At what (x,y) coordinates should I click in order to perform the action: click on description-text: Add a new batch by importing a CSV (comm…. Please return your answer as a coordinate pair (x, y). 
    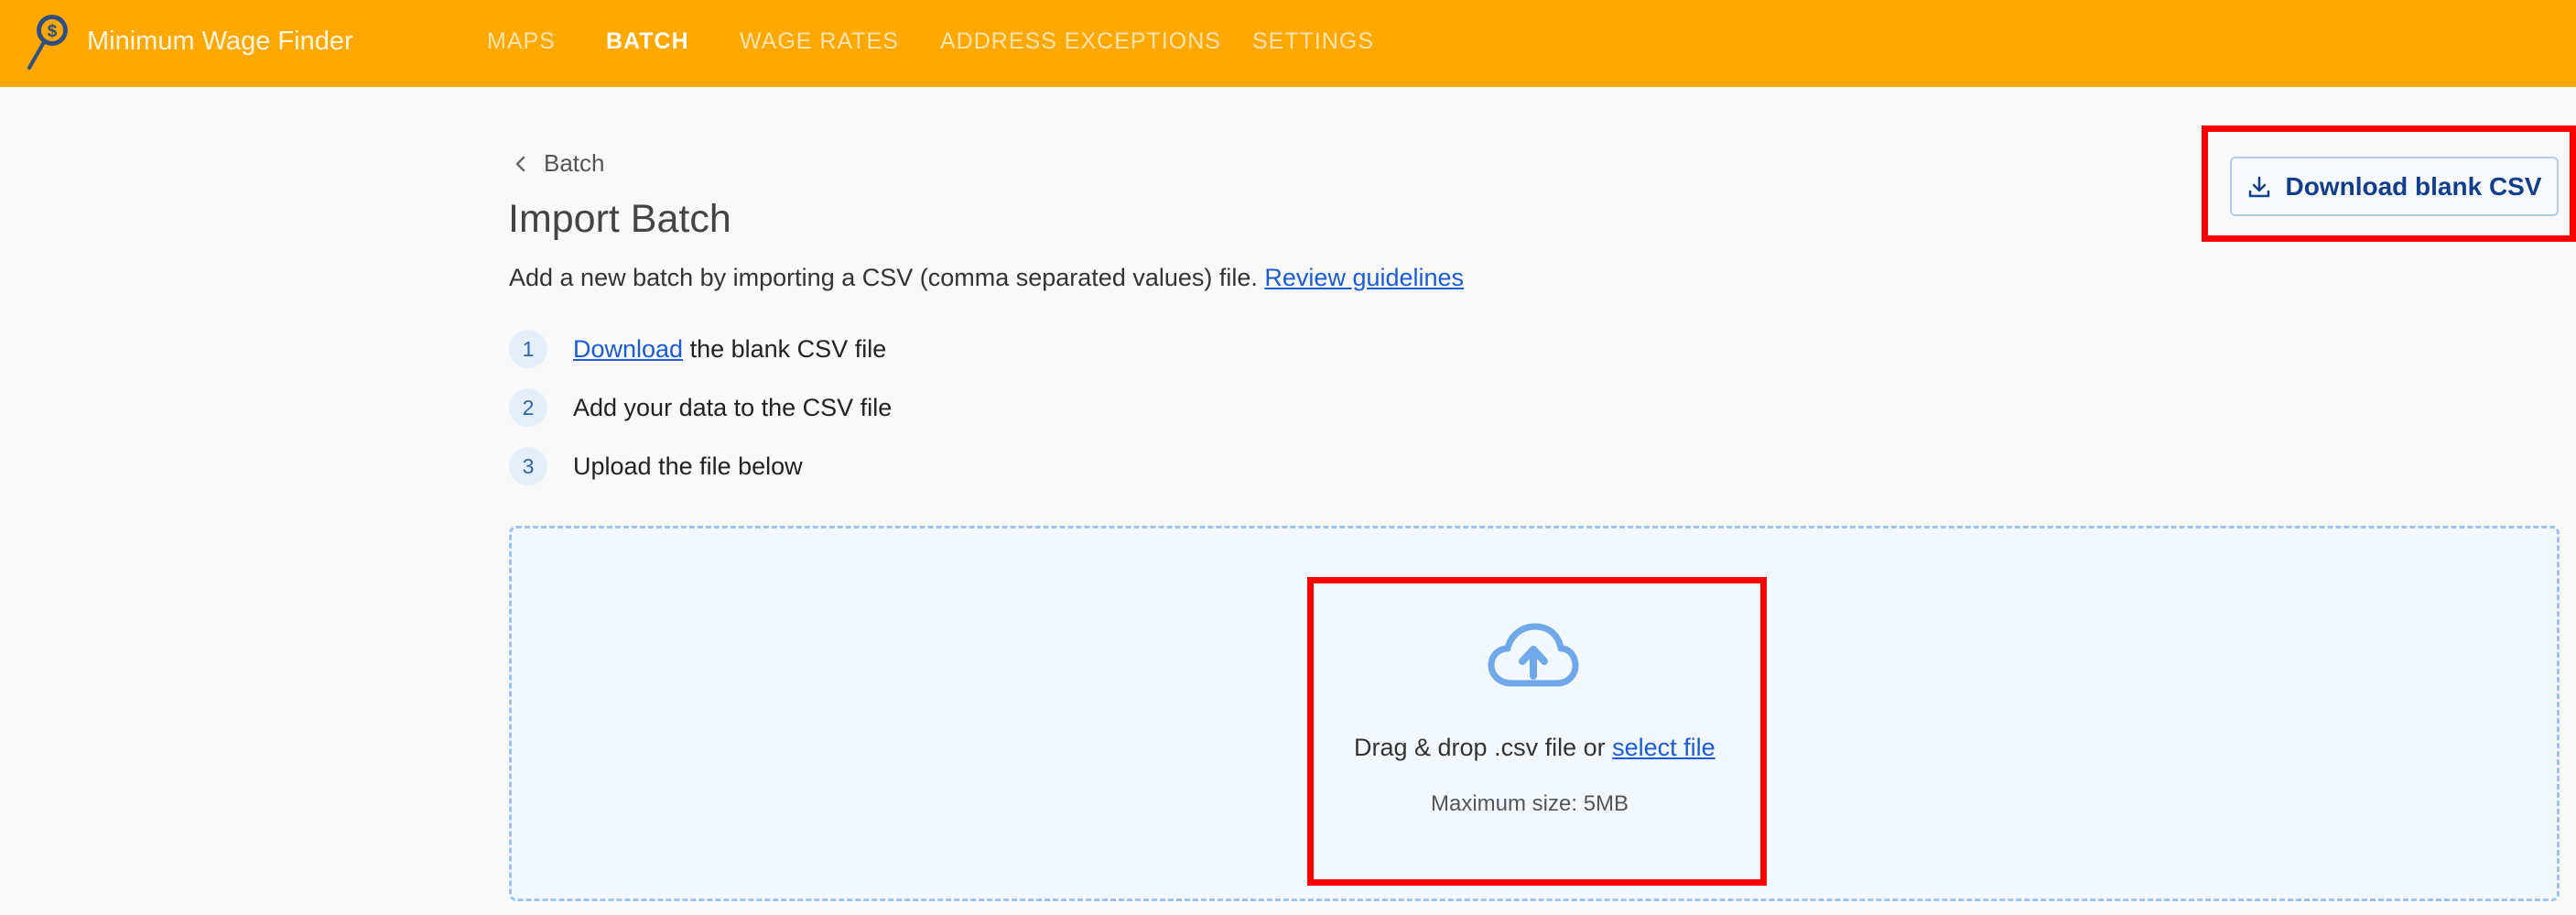
    Looking at the image, I should click on (884, 277).